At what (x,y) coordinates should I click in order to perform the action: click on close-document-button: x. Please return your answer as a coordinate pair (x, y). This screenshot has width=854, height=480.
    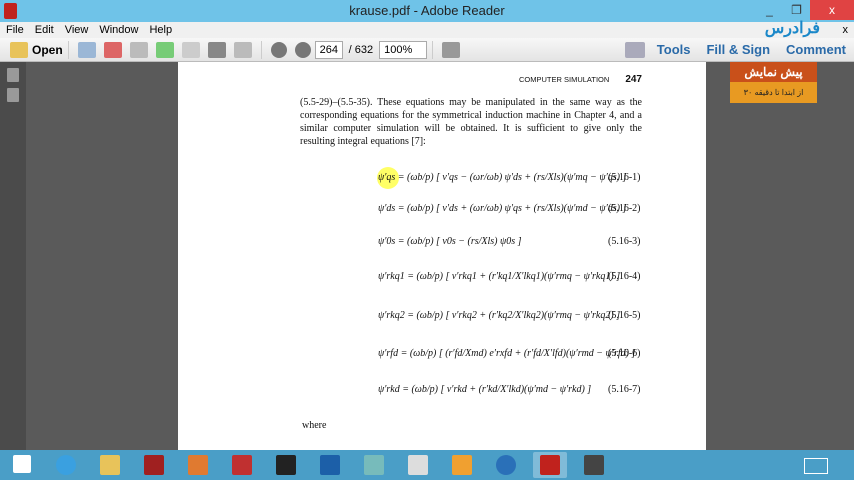
    Looking at the image, I should click on (846, 30).